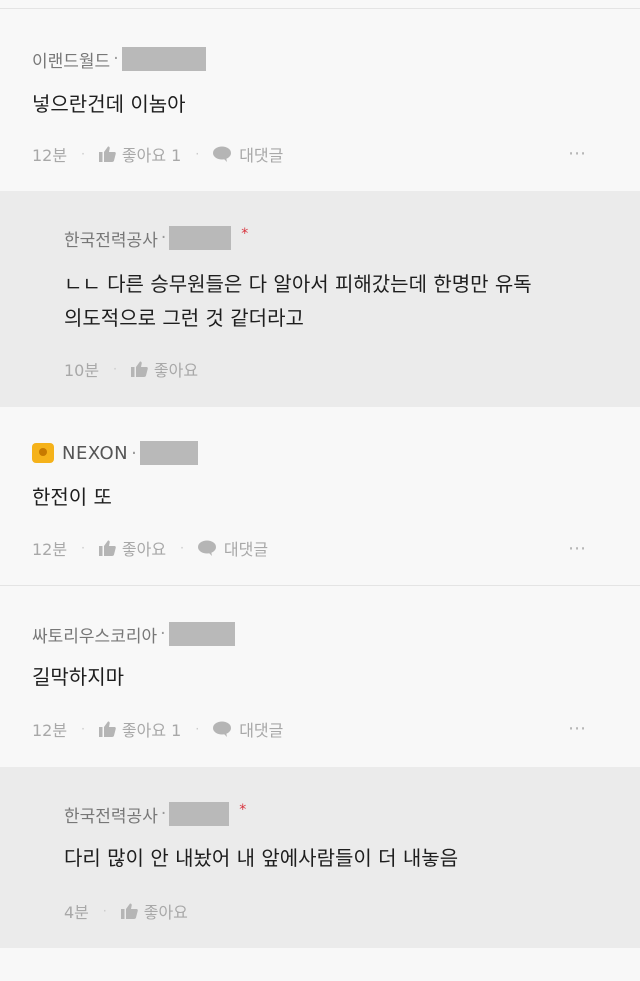 This screenshot has height=981, width=640. Describe the element at coordinates (95, 453) in the screenshot. I see `author-name: NEXON` at that location.